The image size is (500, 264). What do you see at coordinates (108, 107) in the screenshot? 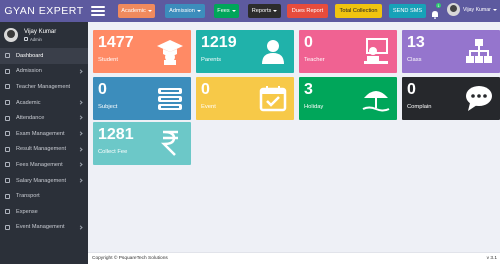
I see `tile-label: Subject` at bounding box center [108, 107].